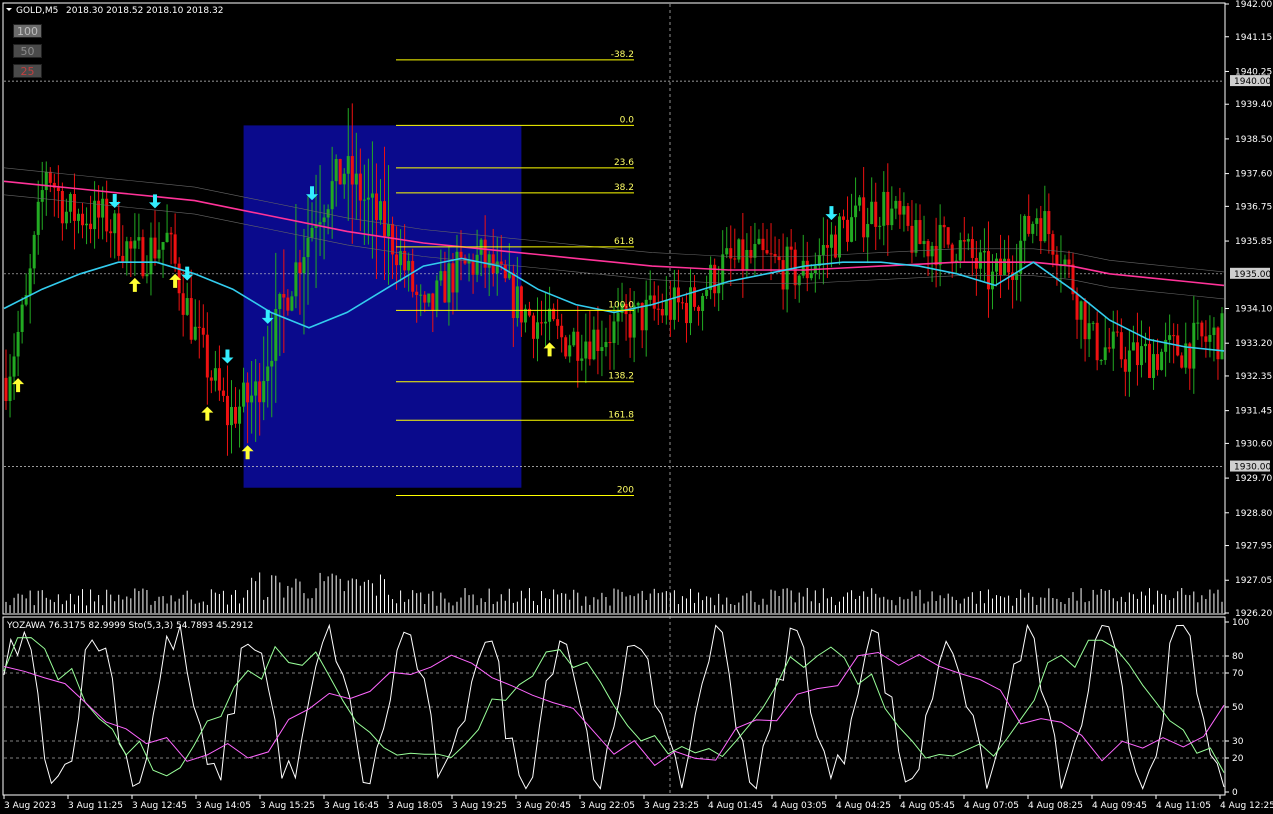  I want to click on zoom-50-button: 50, so click(27, 51).